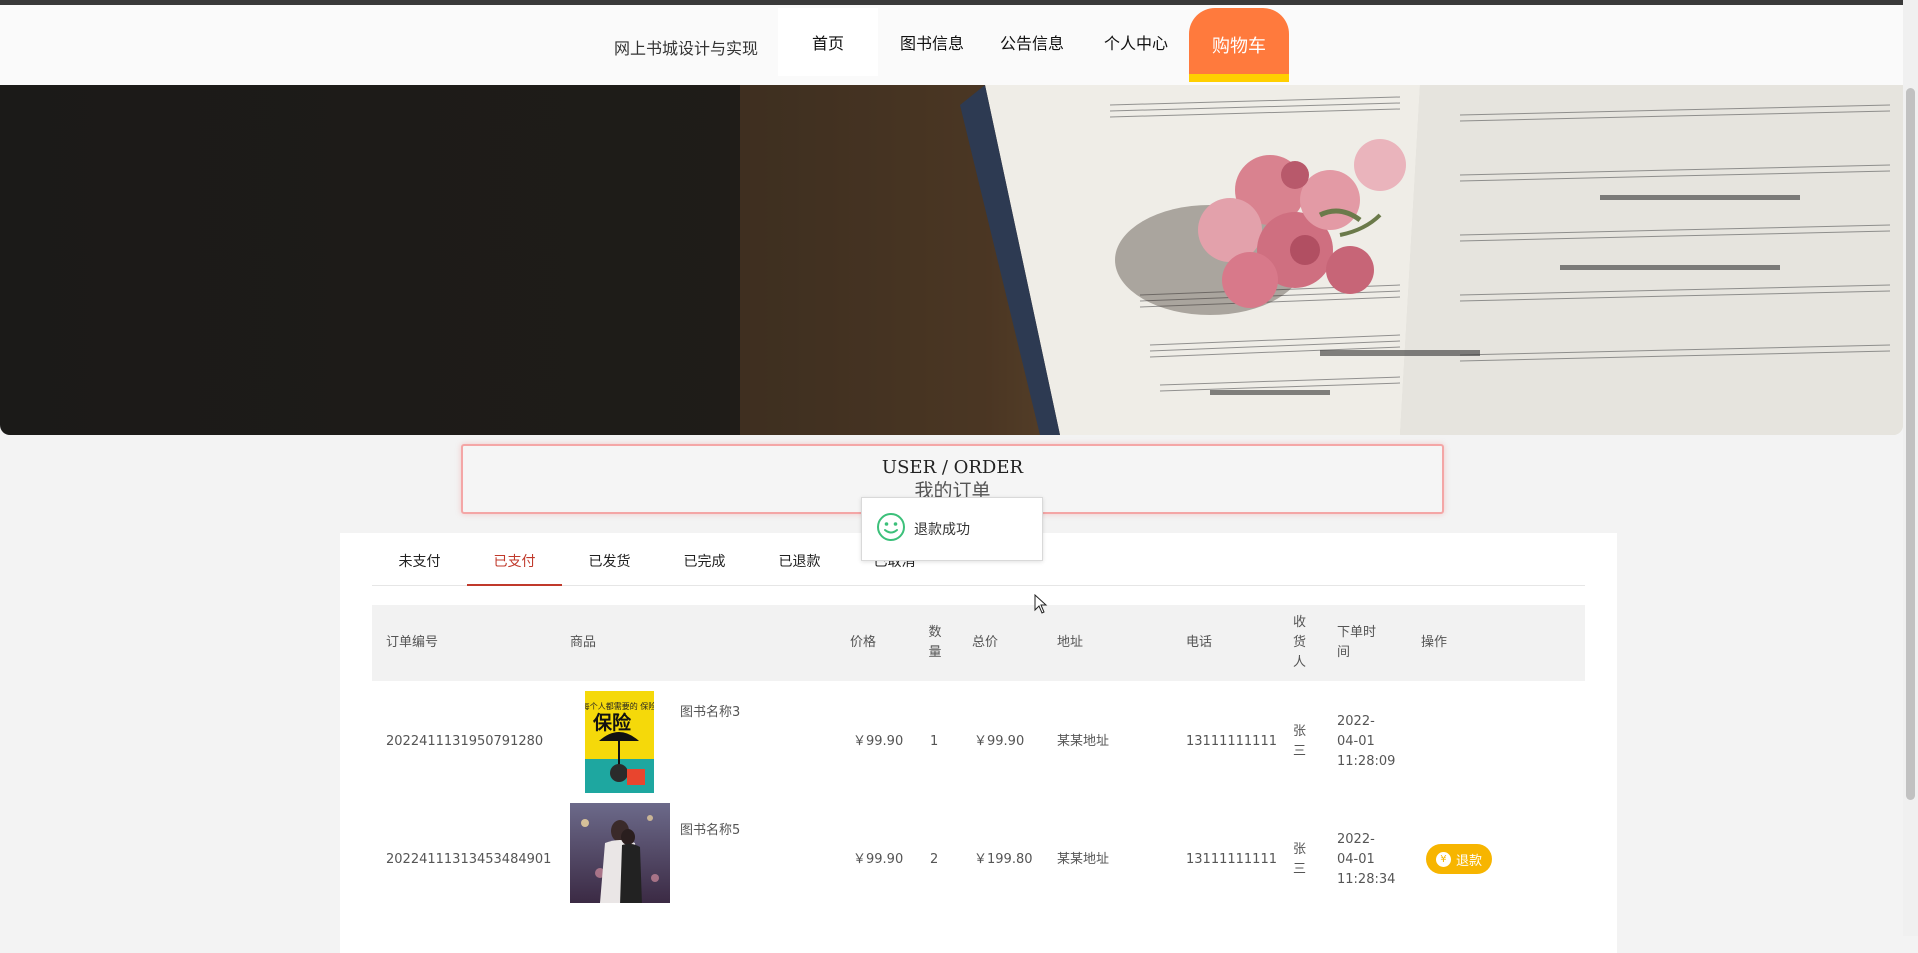 Image resolution: width=1918 pixels, height=953 pixels. I want to click on nav-shopping-cart: 购物车, so click(1239, 45).